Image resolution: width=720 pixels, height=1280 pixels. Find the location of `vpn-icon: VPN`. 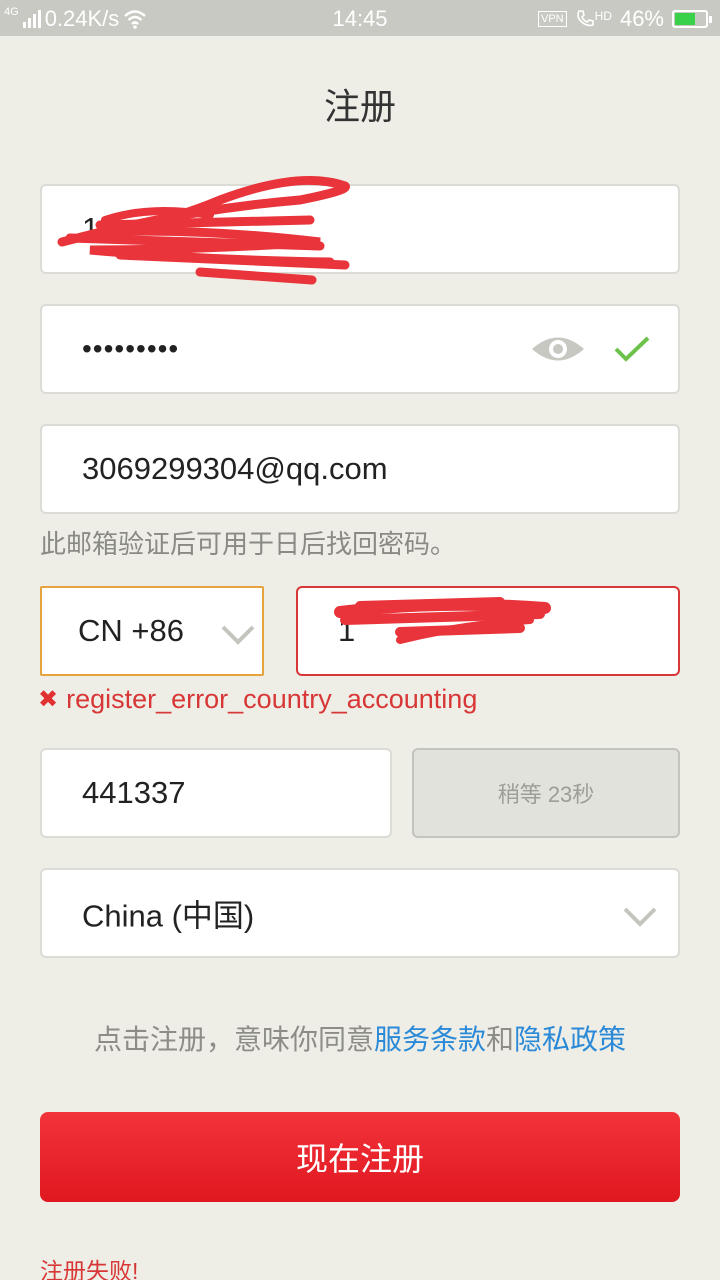

vpn-icon: VPN is located at coordinates (552, 19).